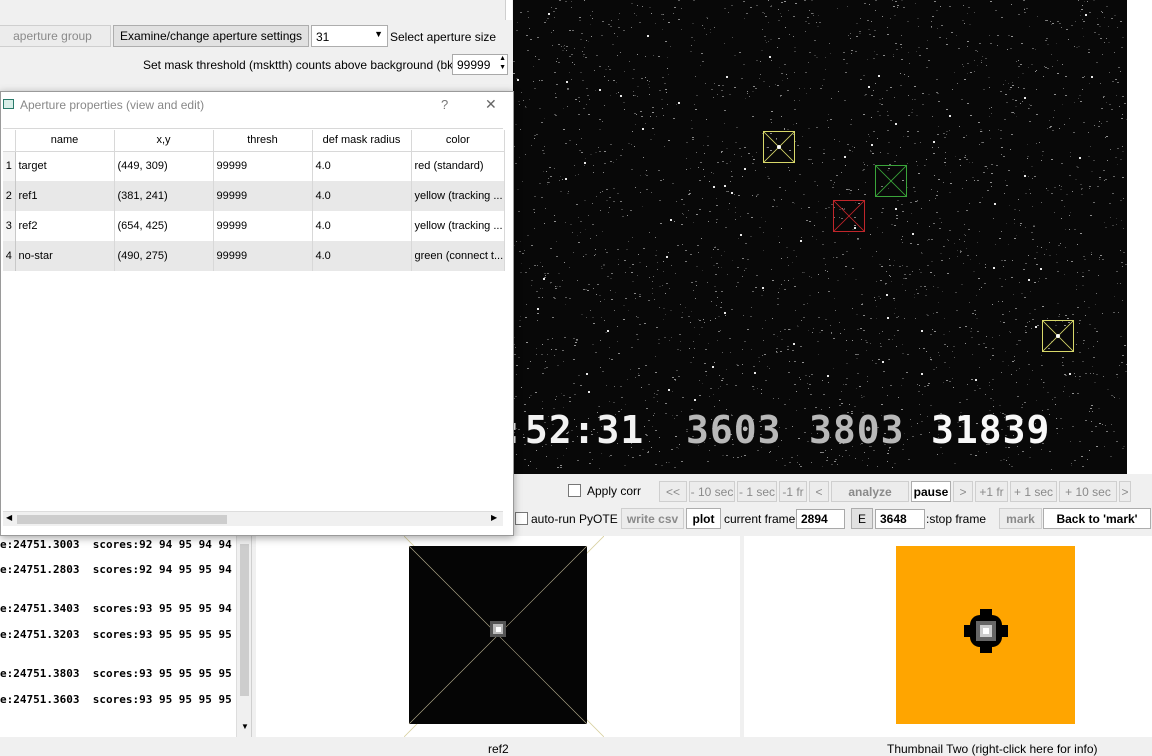 The height and width of the screenshot is (756, 1152). What do you see at coordinates (458, 141) in the screenshot?
I see `column-header: color` at bounding box center [458, 141].